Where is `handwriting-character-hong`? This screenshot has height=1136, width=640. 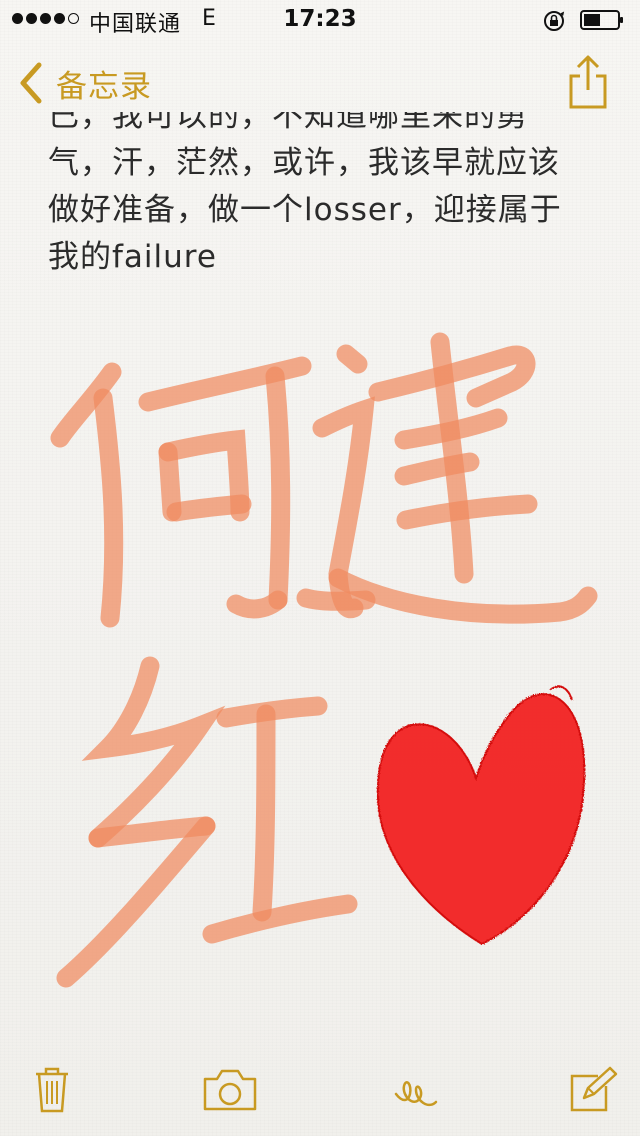
handwriting-character-hong is located at coordinates (207, 822).